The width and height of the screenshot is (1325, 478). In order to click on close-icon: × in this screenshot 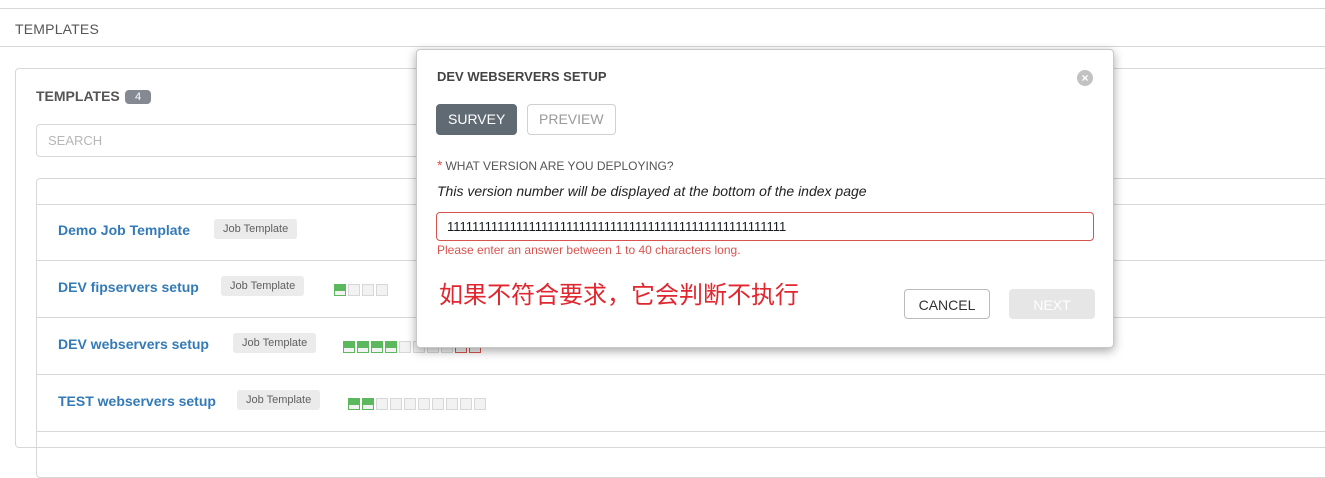, I will do `click(1085, 78)`.